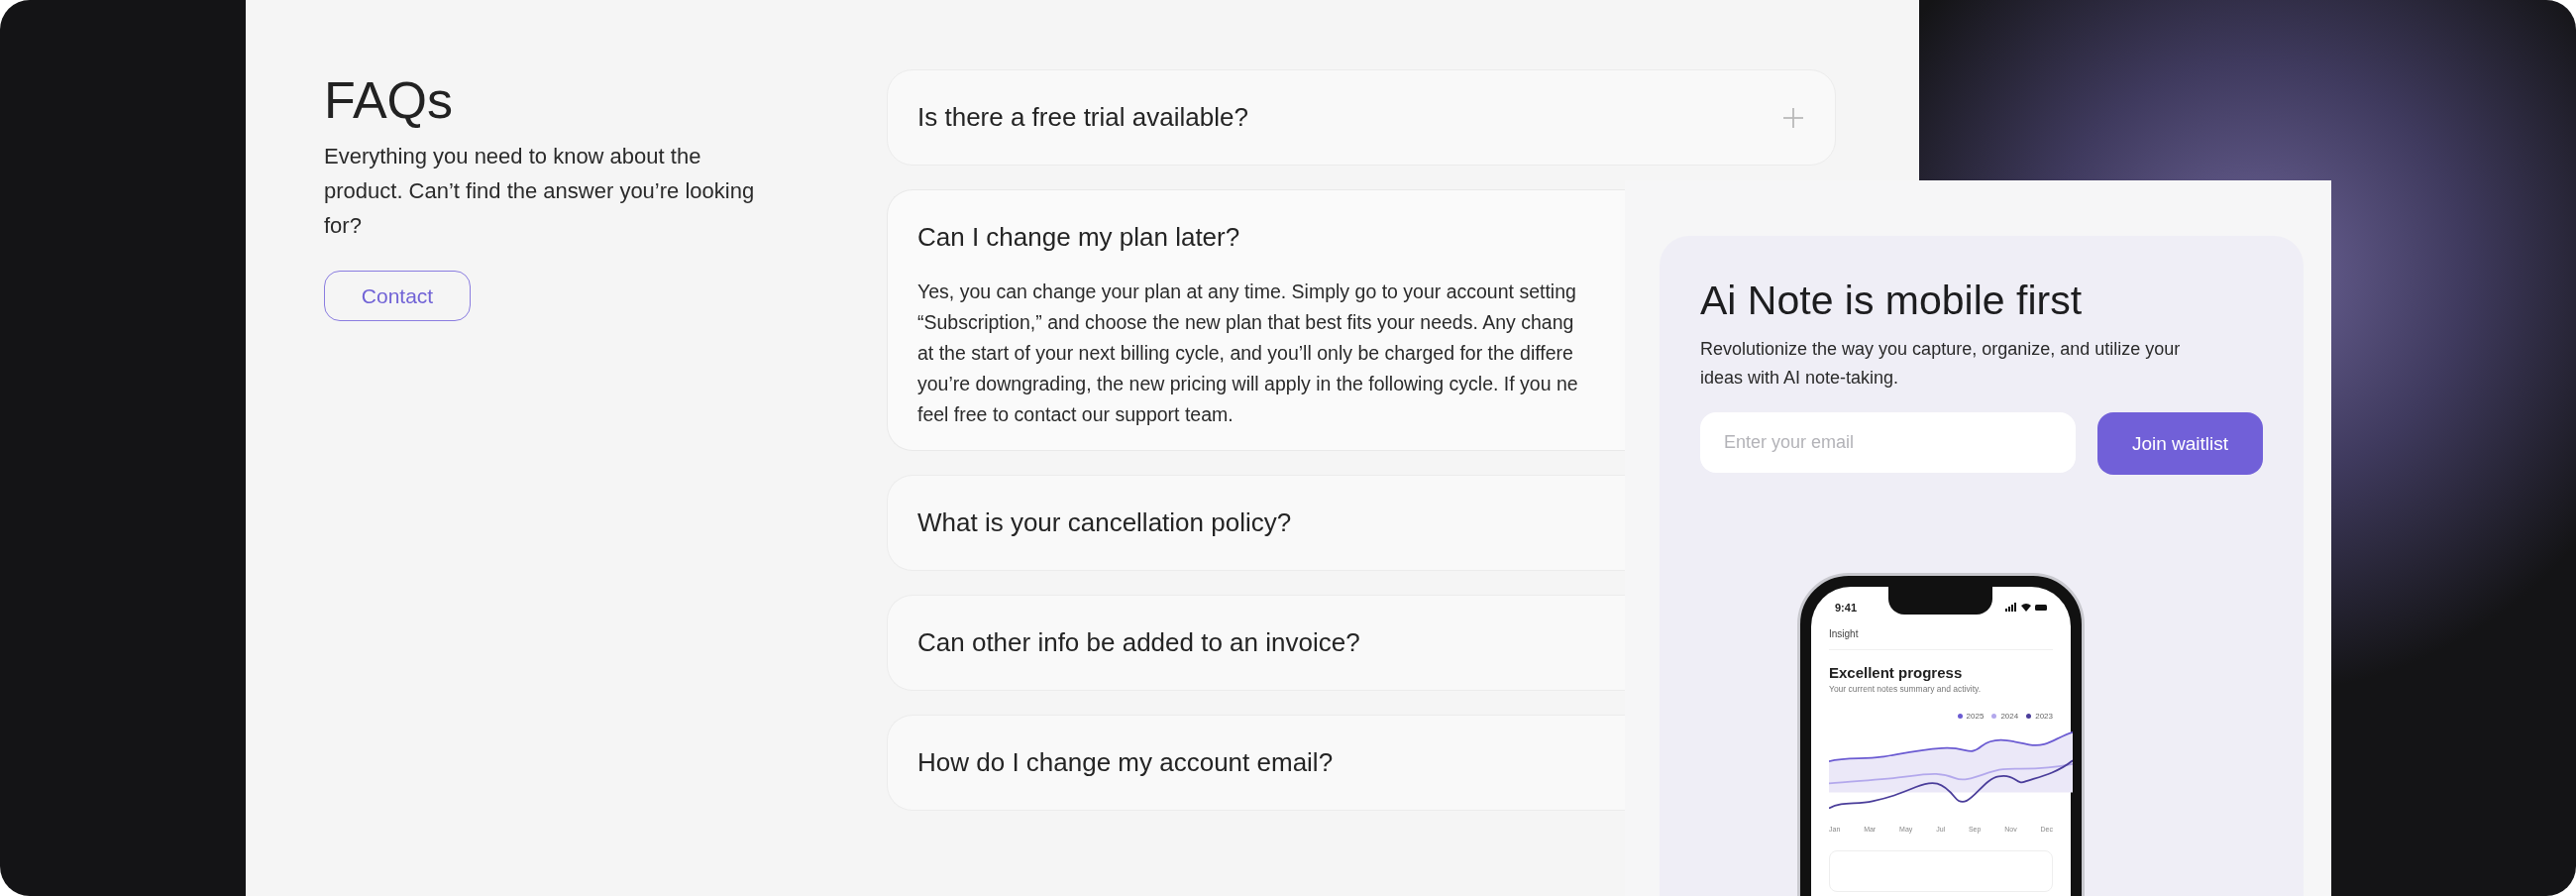 This screenshot has width=2576, height=896. I want to click on email-field: Enter your email, so click(1888, 442).